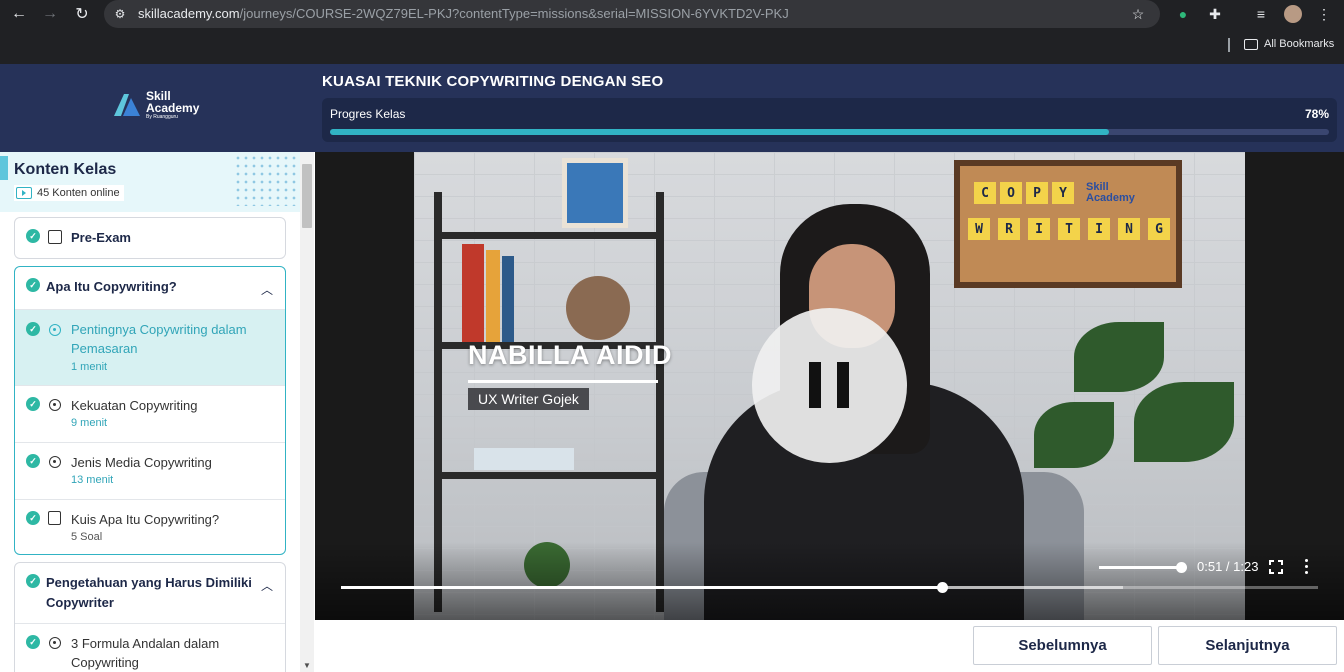  Describe the element at coordinates (368, 114) in the screenshot. I see `progress-label: Progres Kelas` at that location.